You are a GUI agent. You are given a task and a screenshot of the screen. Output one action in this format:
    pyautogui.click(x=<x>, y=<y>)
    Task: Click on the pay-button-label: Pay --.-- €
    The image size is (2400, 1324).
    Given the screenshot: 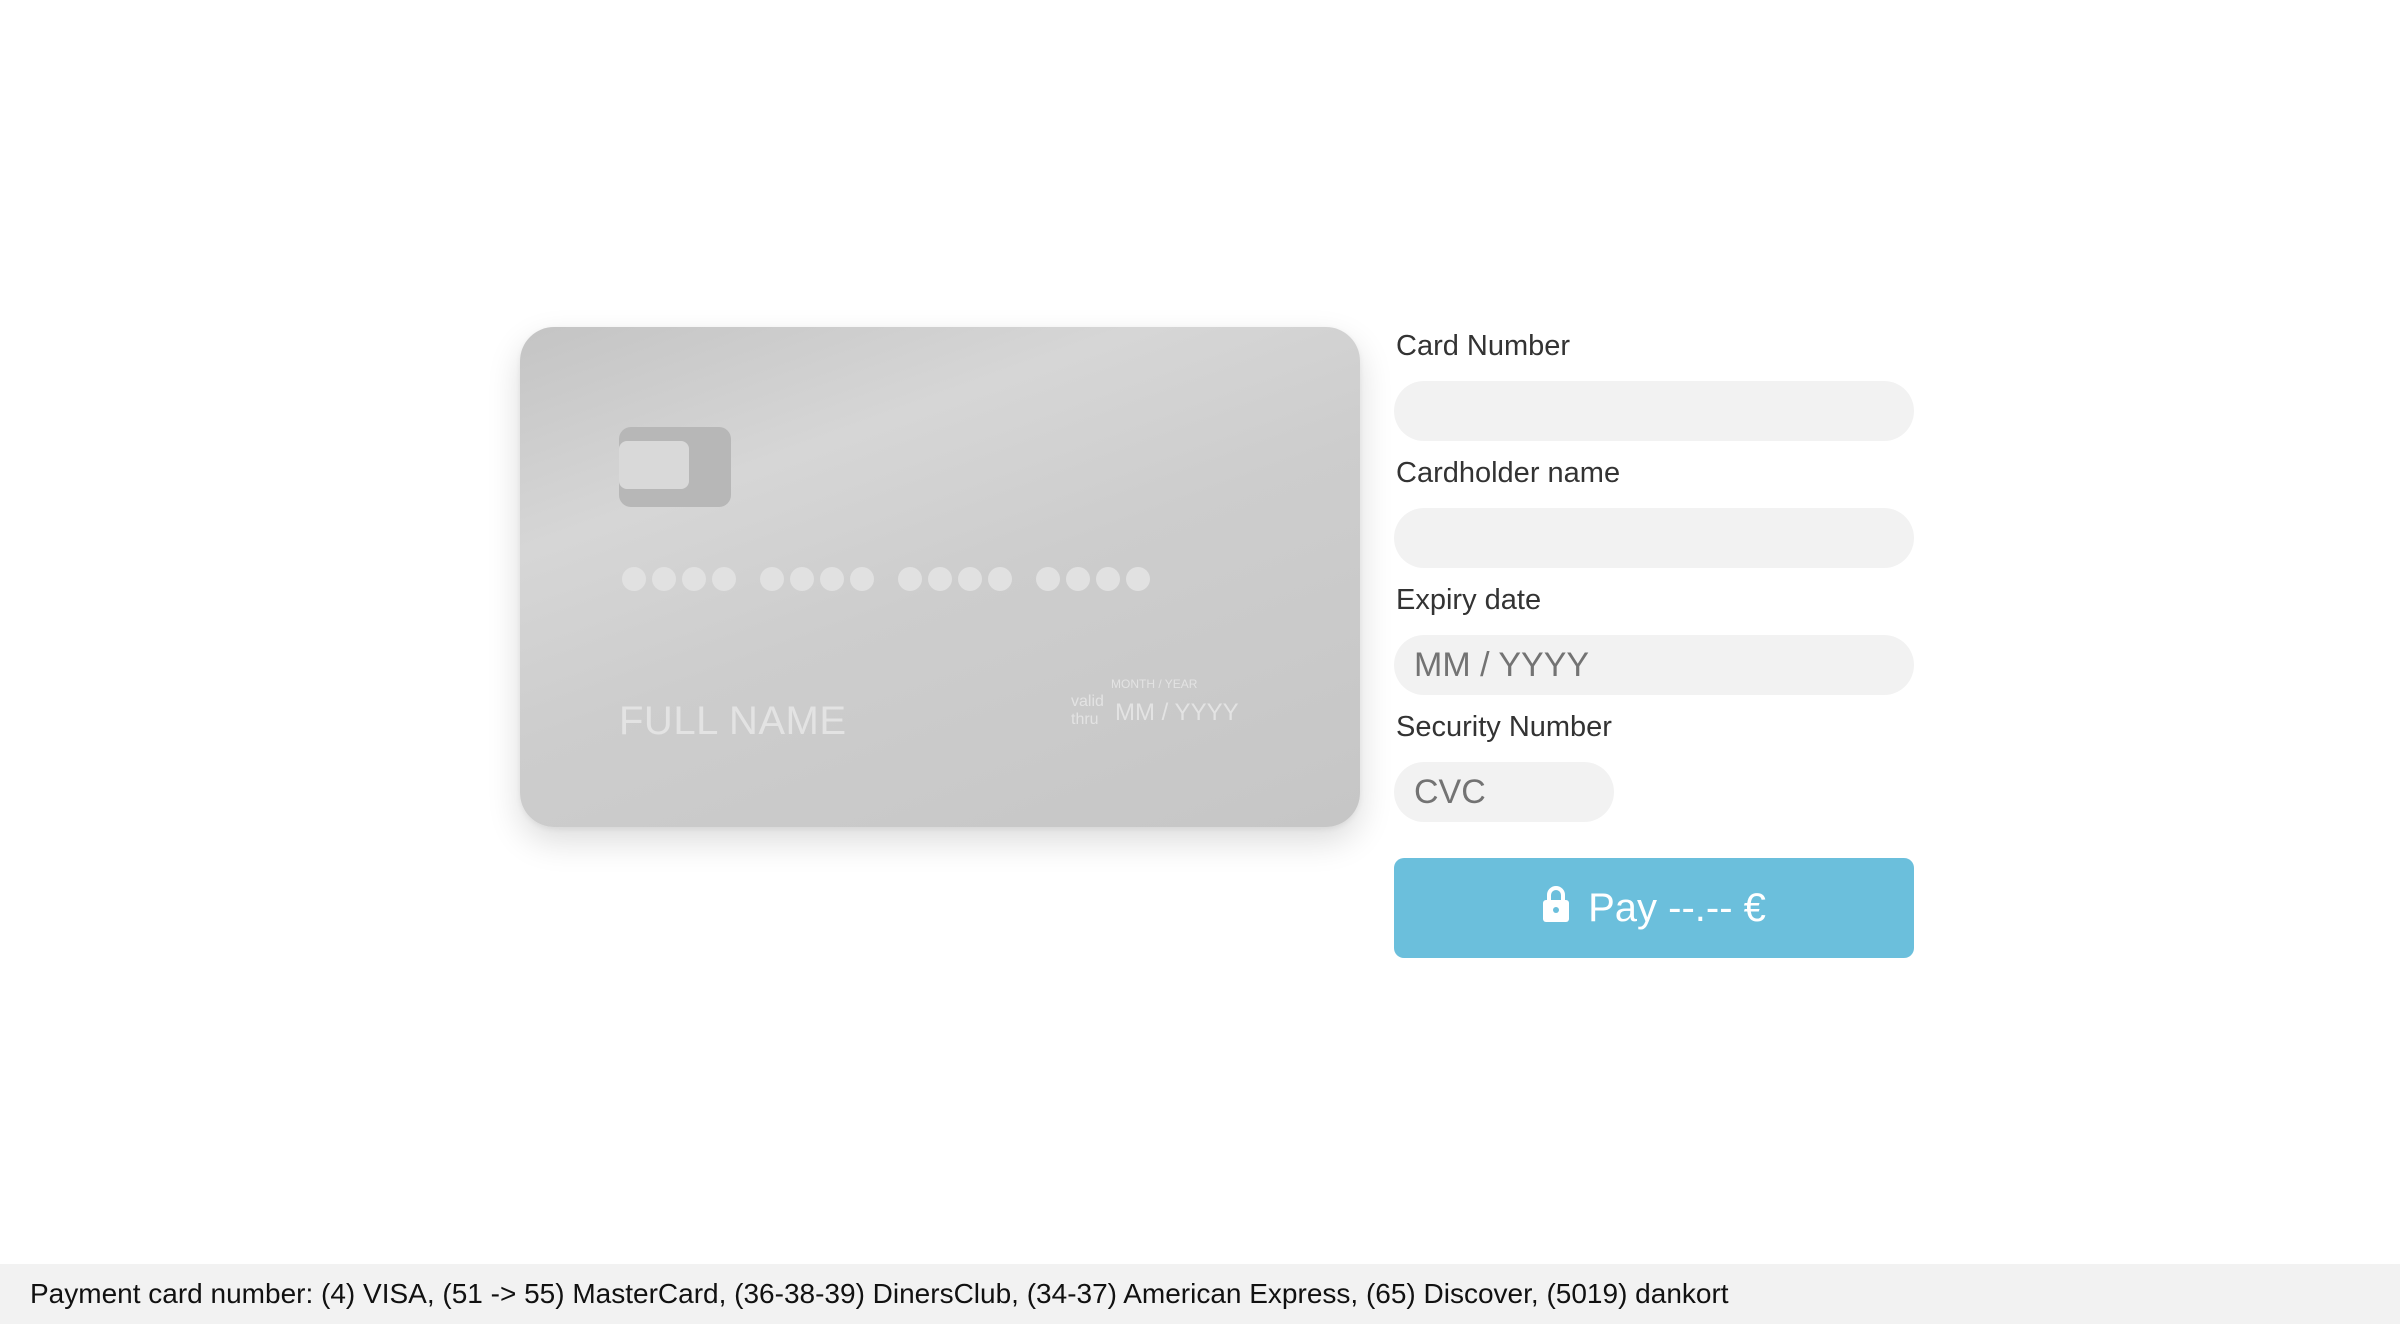 What is the action you would take?
    pyautogui.click(x=1677, y=907)
    